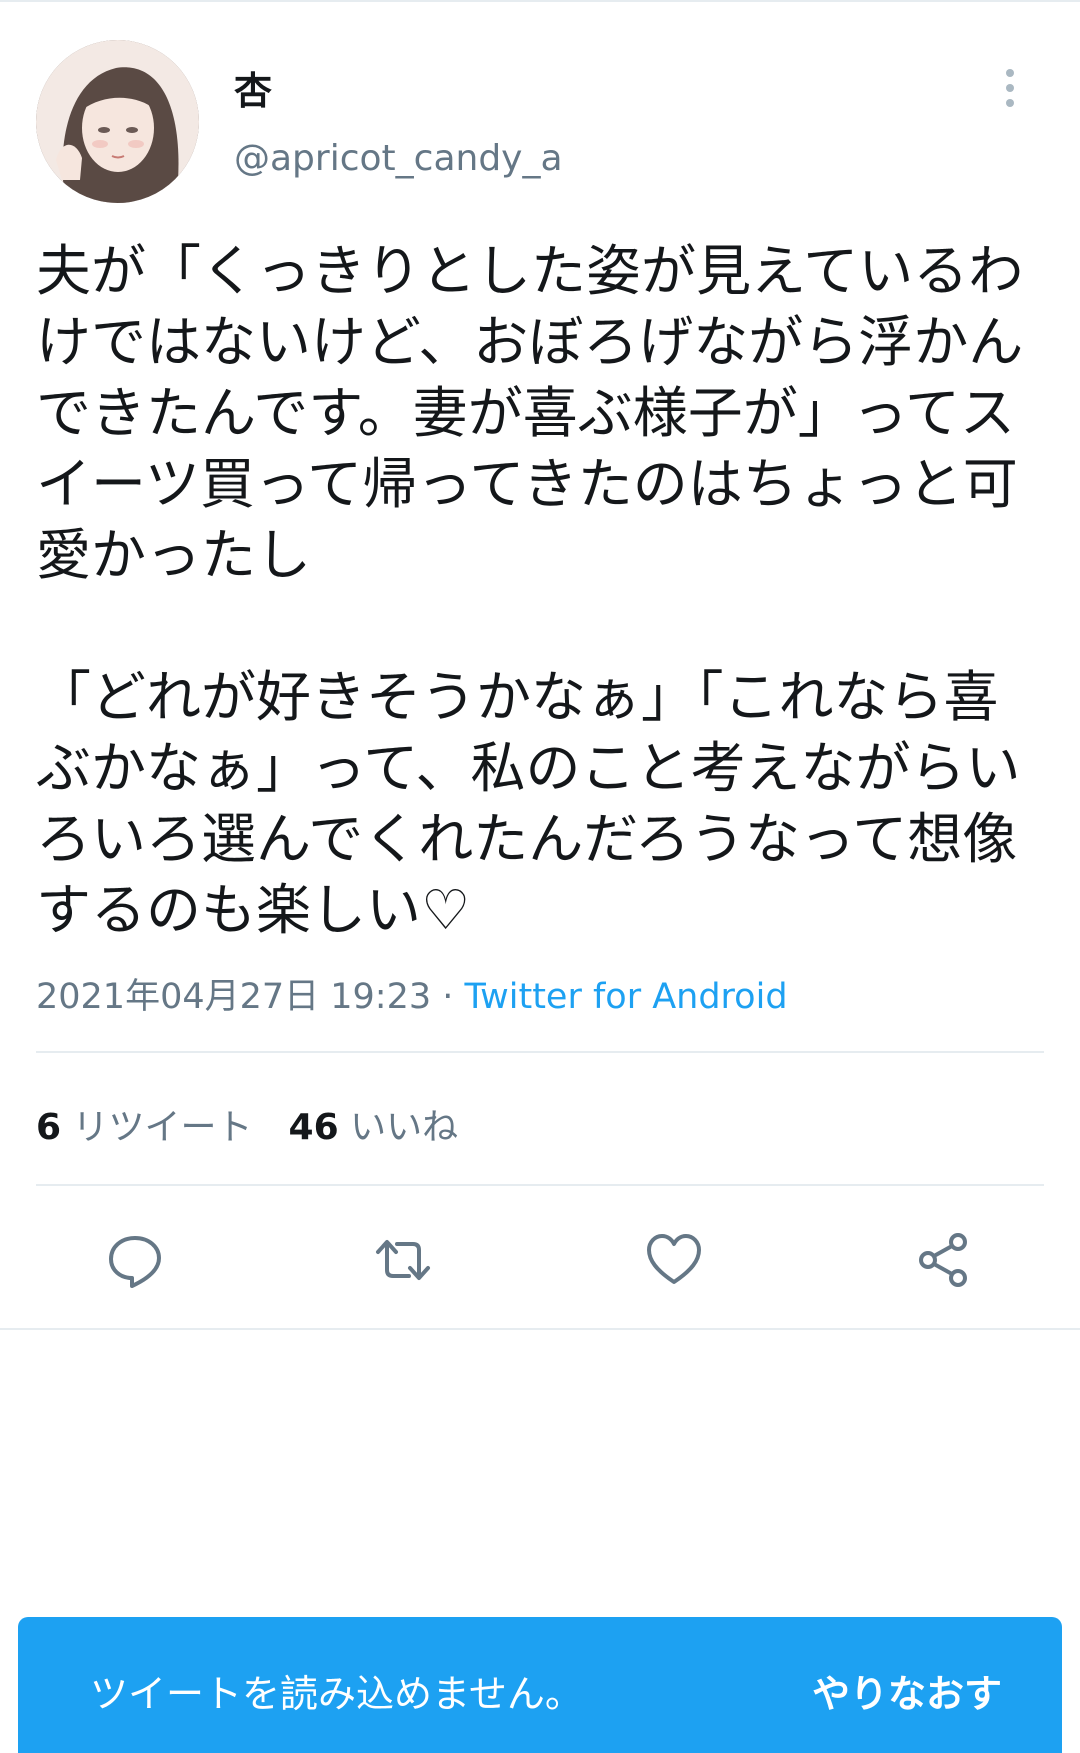 The image size is (1080, 1753). I want to click on retweet-button, so click(403, 1260).